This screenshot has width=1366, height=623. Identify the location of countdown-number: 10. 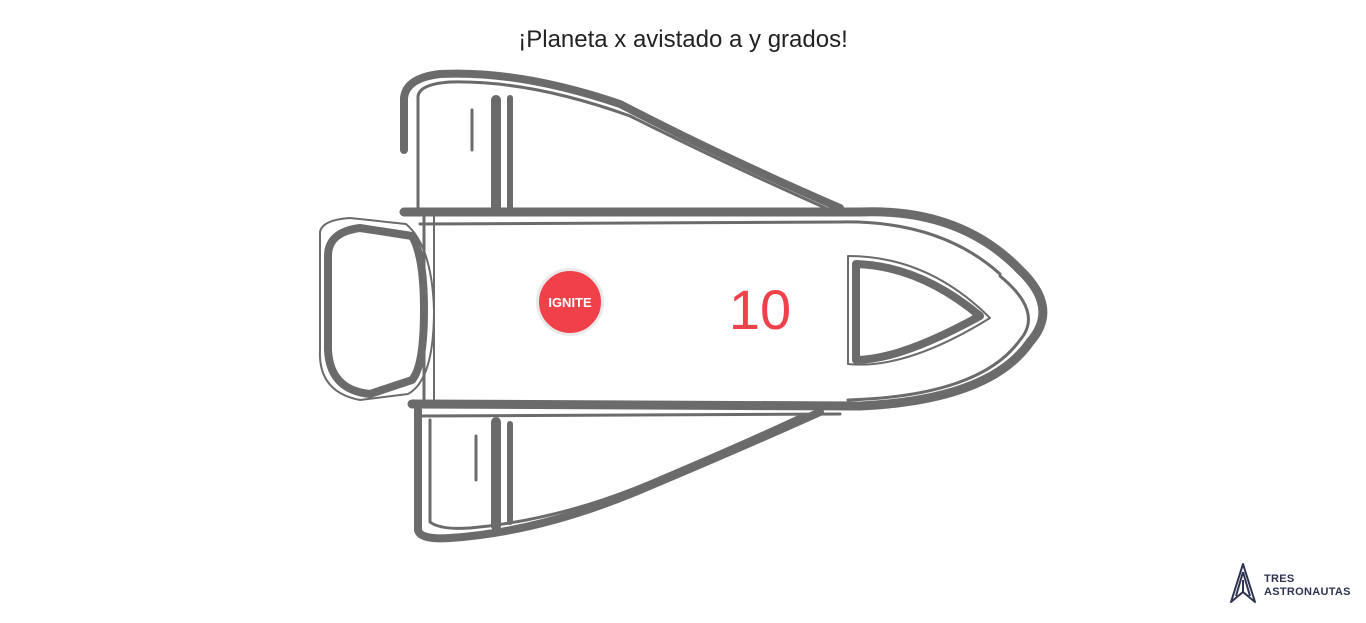
(760, 309).